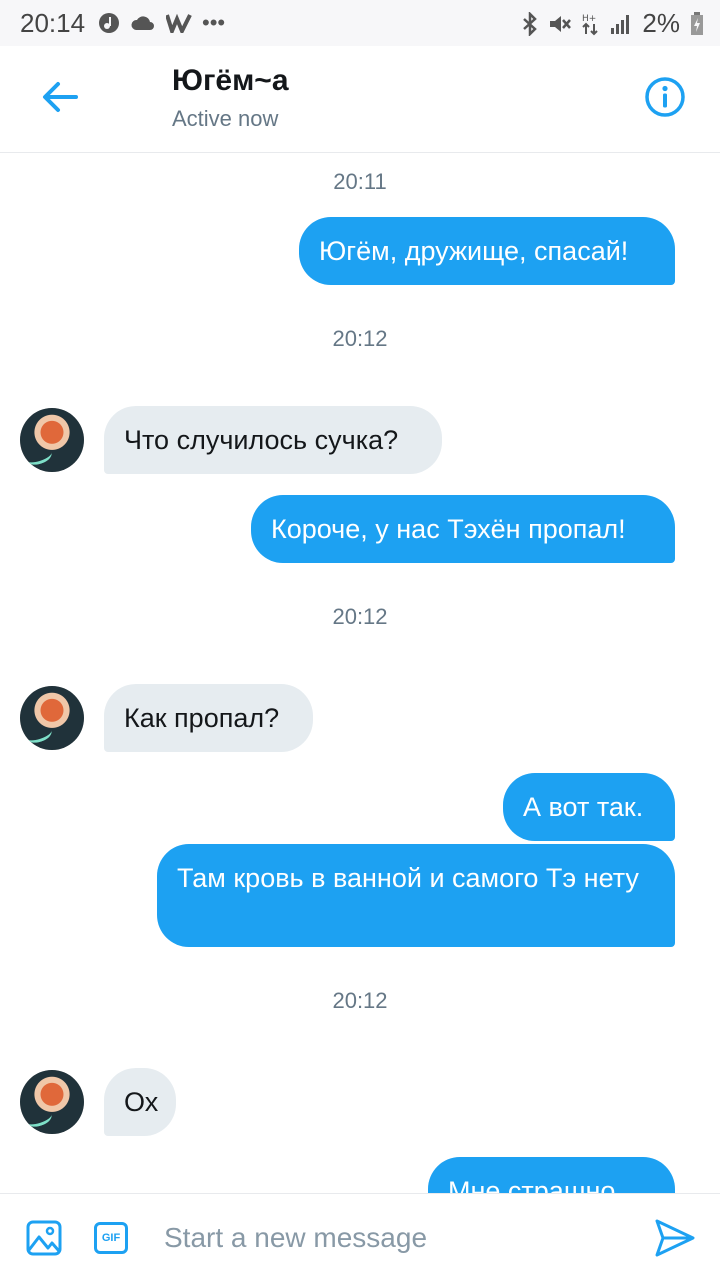  I want to click on w-app-icon, so click(179, 23).